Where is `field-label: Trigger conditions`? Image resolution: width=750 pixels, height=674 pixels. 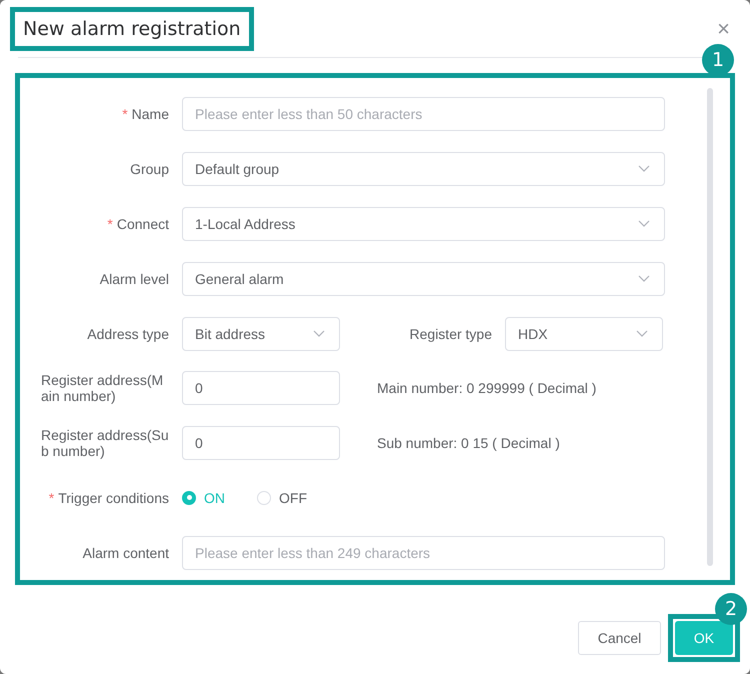
field-label: Trigger conditions is located at coordinates (113, 498).